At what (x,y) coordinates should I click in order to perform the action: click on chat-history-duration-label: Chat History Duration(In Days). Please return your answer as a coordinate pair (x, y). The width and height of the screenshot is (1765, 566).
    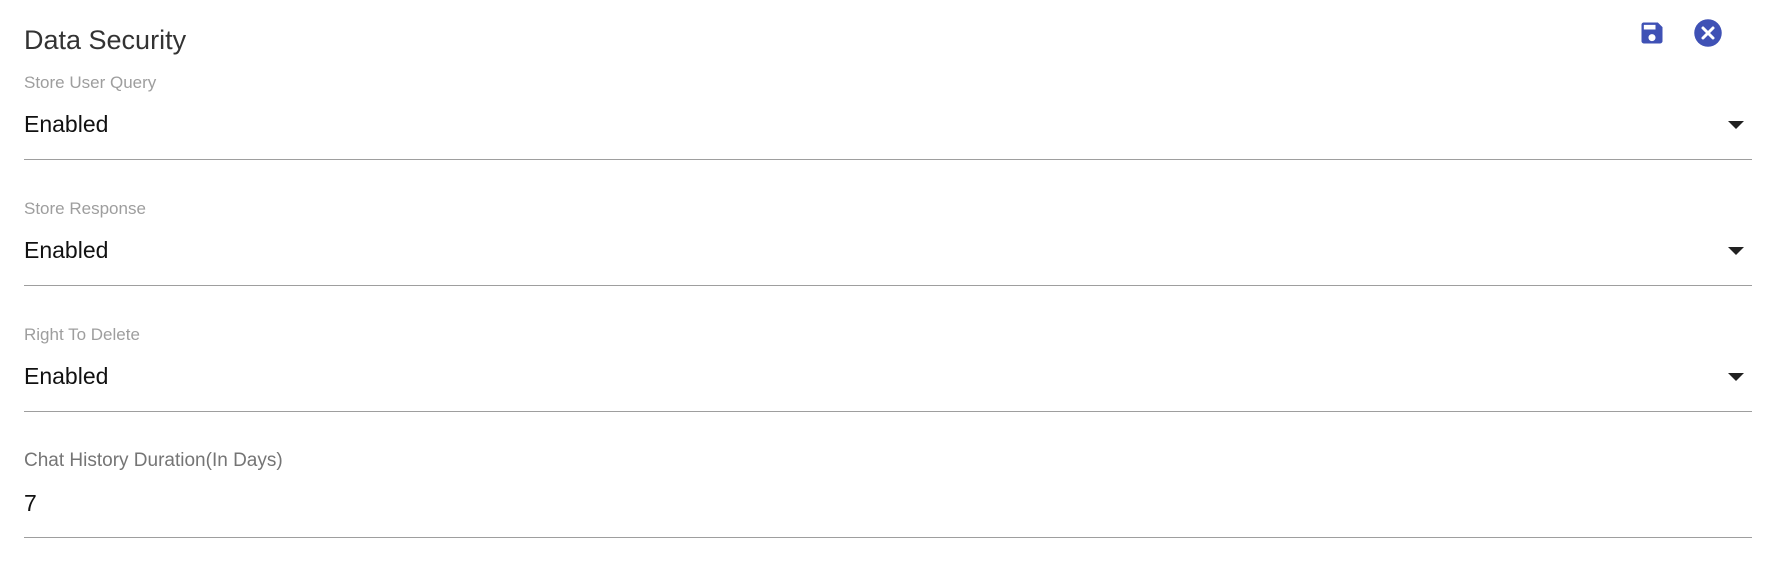
    Looking at the image, I should click on (153, 460).